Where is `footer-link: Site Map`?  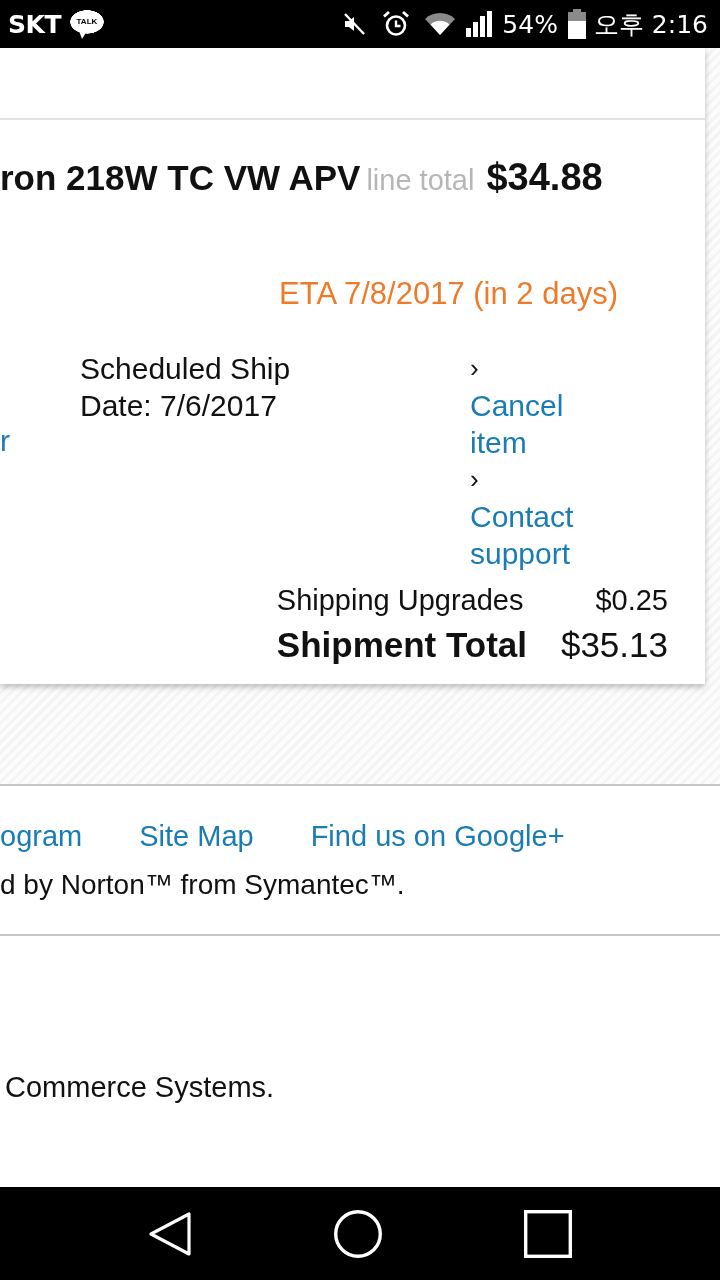
footer-link: Site Map is located at coordinates (196, 836).